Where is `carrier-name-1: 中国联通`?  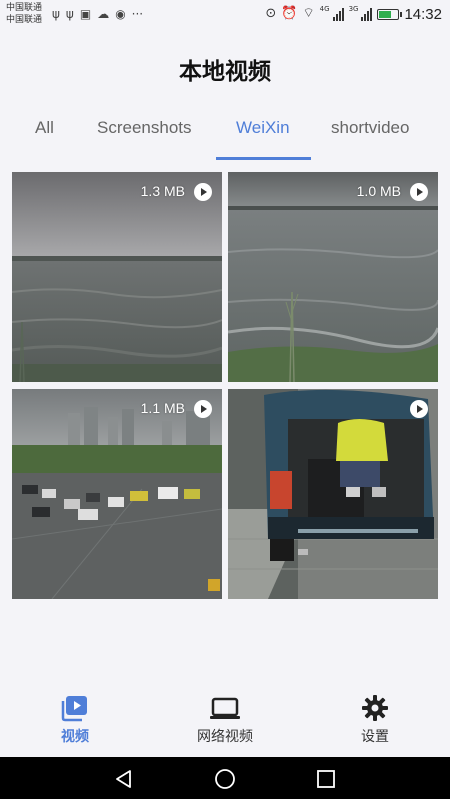 carrier-name-1: 中国联通 is located at coordinates (24, 8).